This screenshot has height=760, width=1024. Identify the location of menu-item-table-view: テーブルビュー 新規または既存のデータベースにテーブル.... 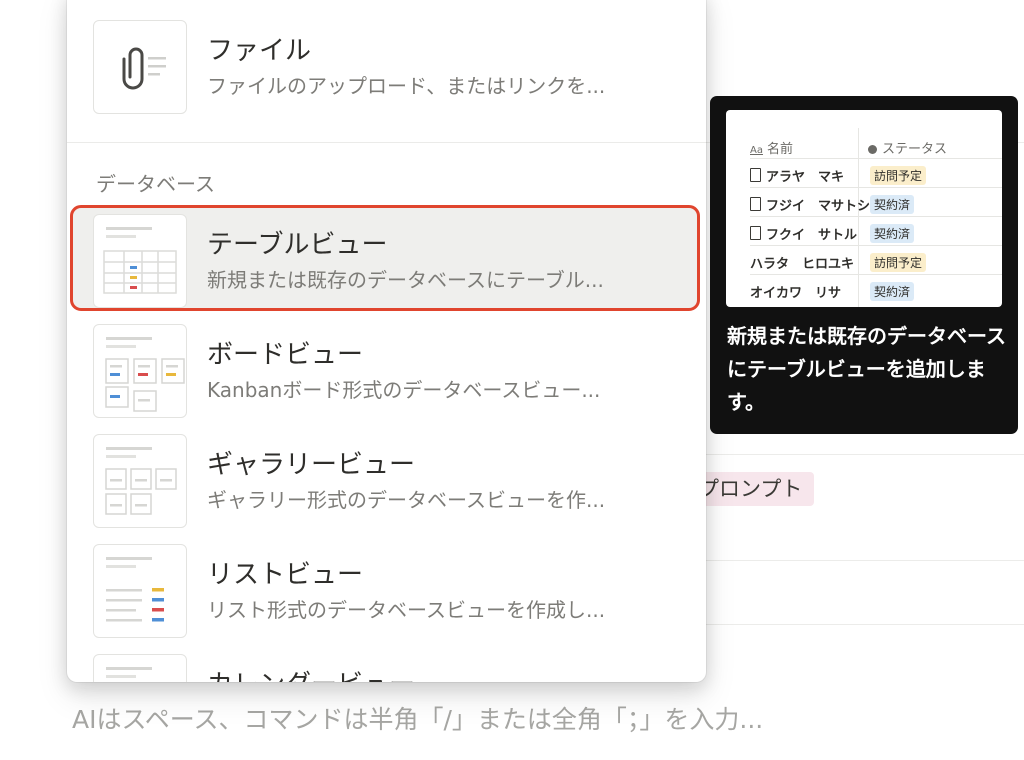
(385, 258).